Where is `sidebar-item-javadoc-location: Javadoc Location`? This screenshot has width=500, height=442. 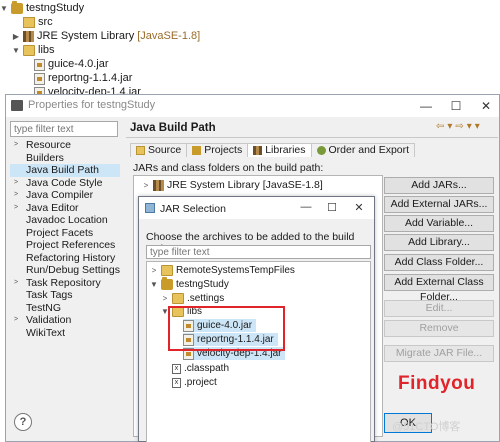 sidebar-item-javadoc-location: Javadoc Location is located at coordinates (65, 220).